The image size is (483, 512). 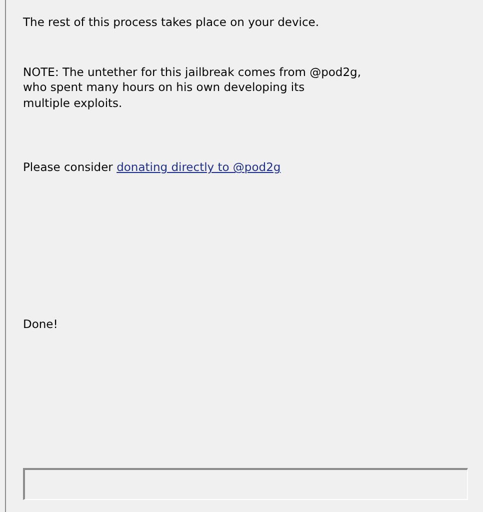 What do you see at coordinates (171, 22) in the screenshot?
I see `message-text: The rest of this process takes place on your device.` at bounding box center [171, 22].